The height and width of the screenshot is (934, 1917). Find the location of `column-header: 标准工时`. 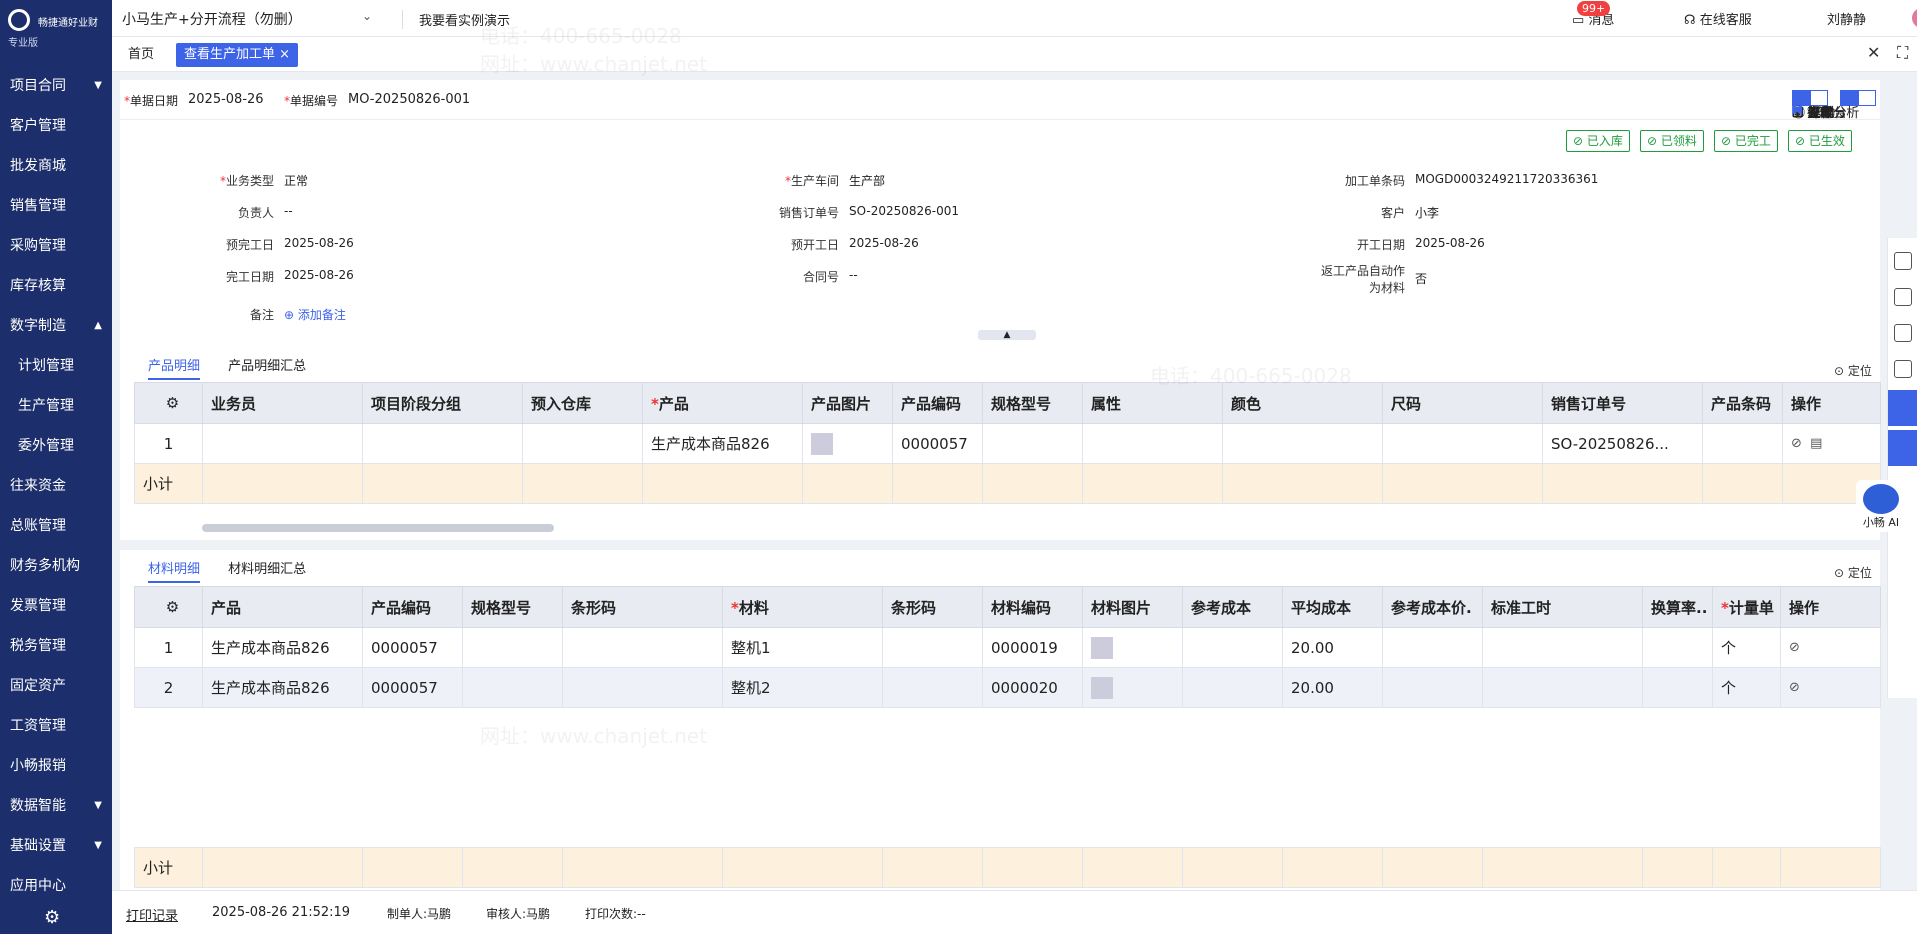

column-header: 标准工时 is located at coordinates (1562, 607).